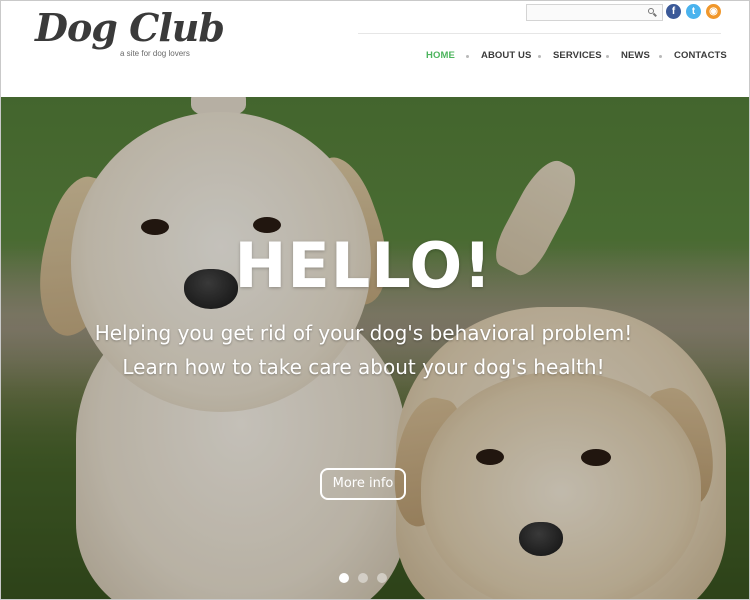 The width and height of the screenshot is (750, 600). What do you see at coordinates (635, 55) in the screenshot?
I see `nav-item-news: NEWS` at bounding box center [635, 55].